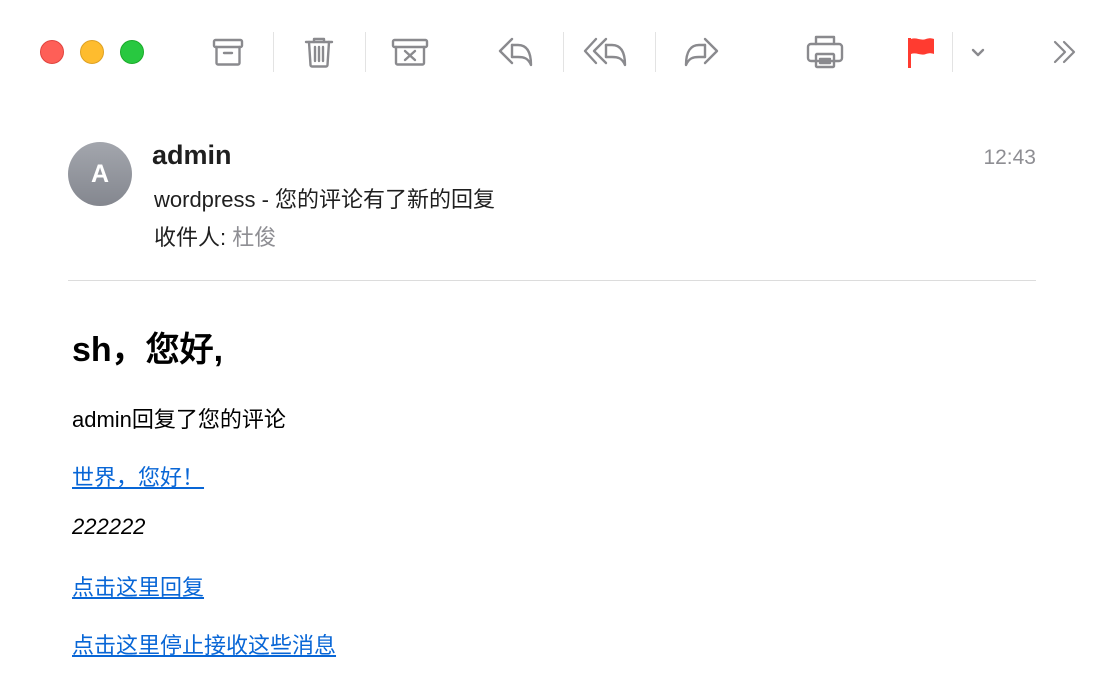 This screenshot has height=692, width=1104. What do you see at coordinates (552, 280) in the screenshot?
I see `header-divider` at bounding box center [552, 280].